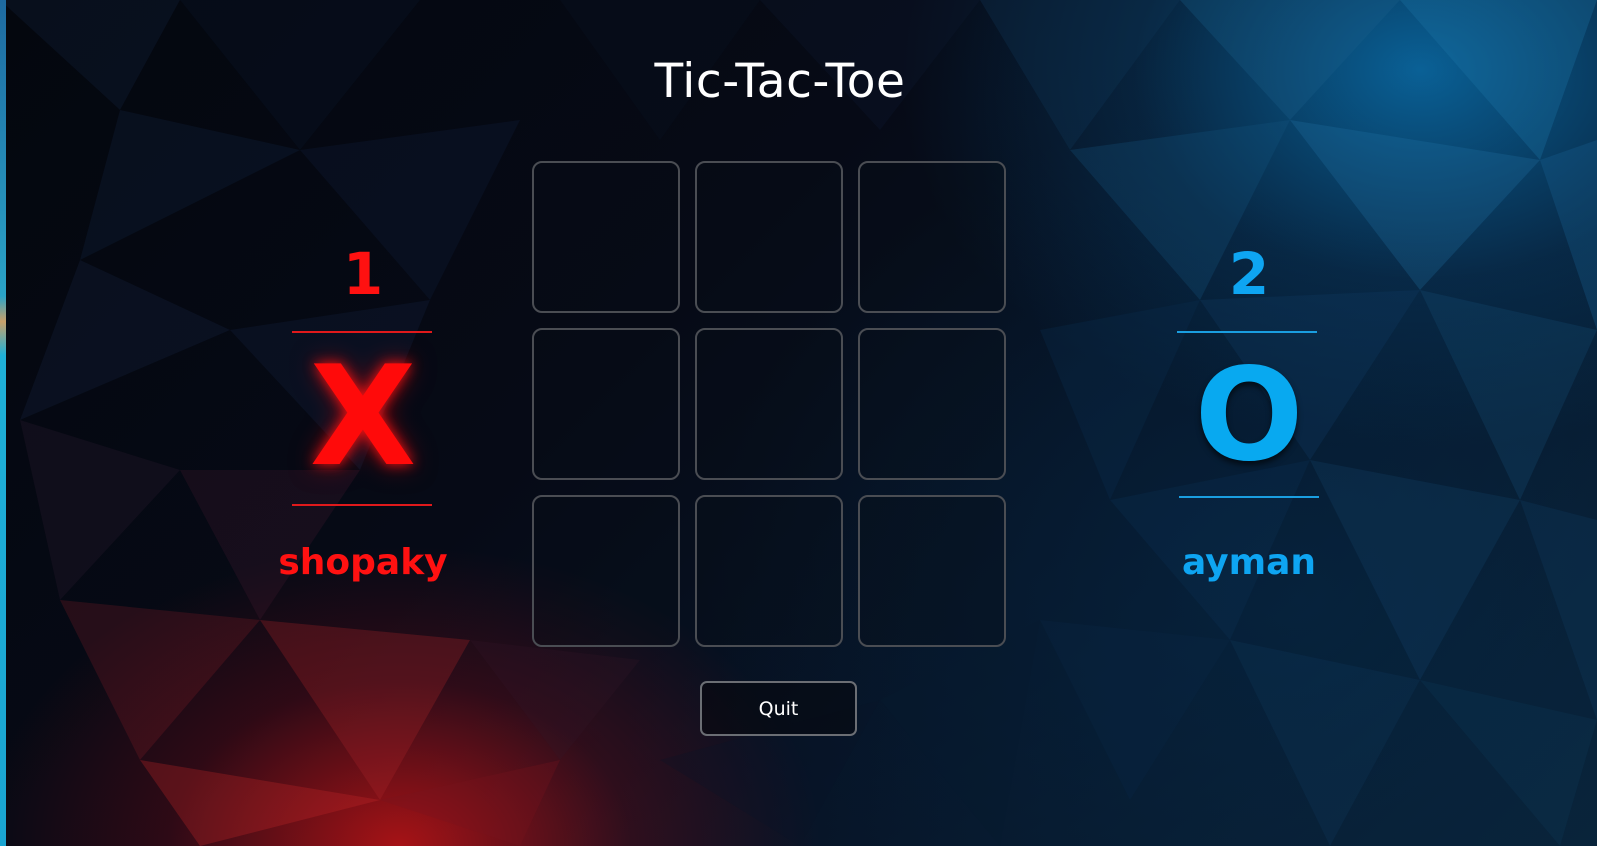 This screenshot has width=1597, height=846. What do you see at coordinates (362, 505) in the screenshot?
I see `player-x-bottom-divider` at bounding box center [362, 505].